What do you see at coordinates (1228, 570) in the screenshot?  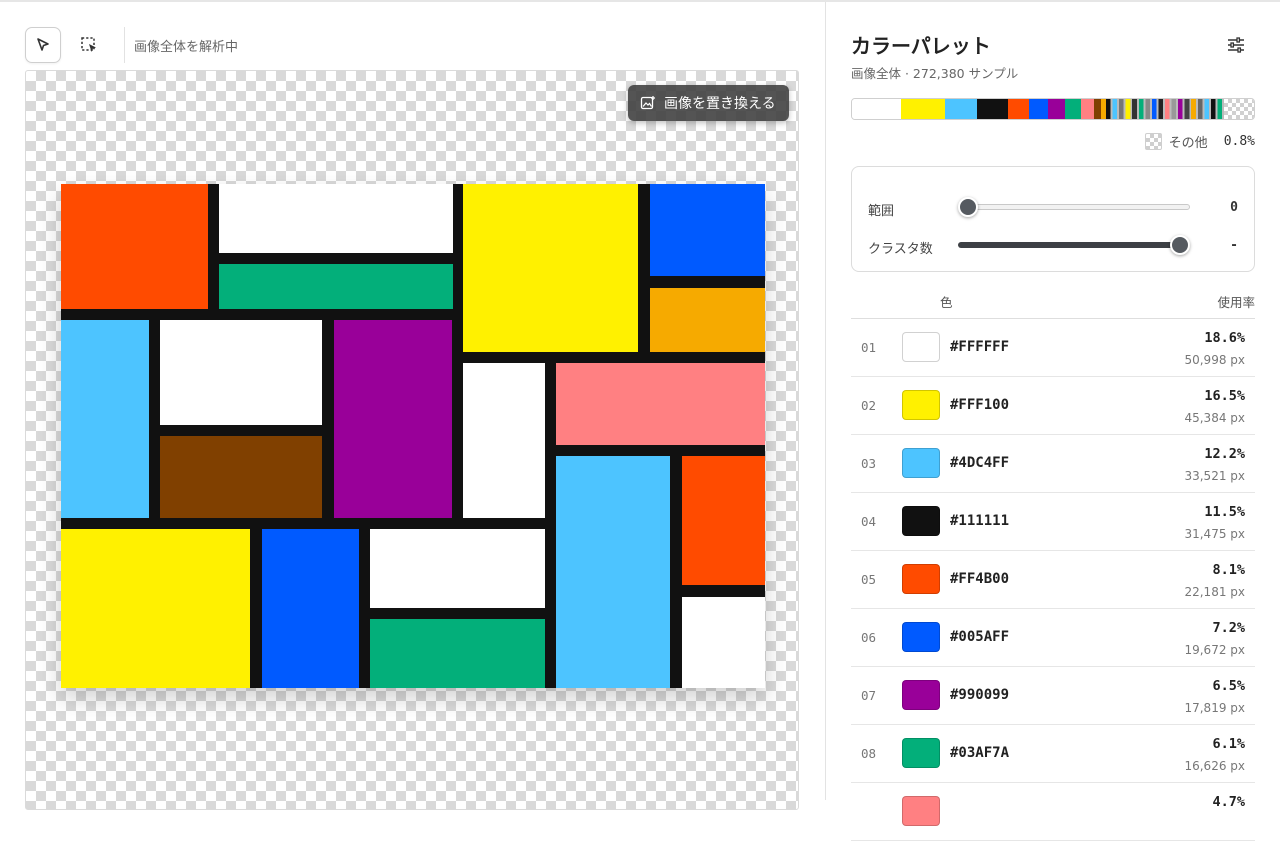 I see `palette-row-percent: 8.1%` at bounding box center [1228, 570].